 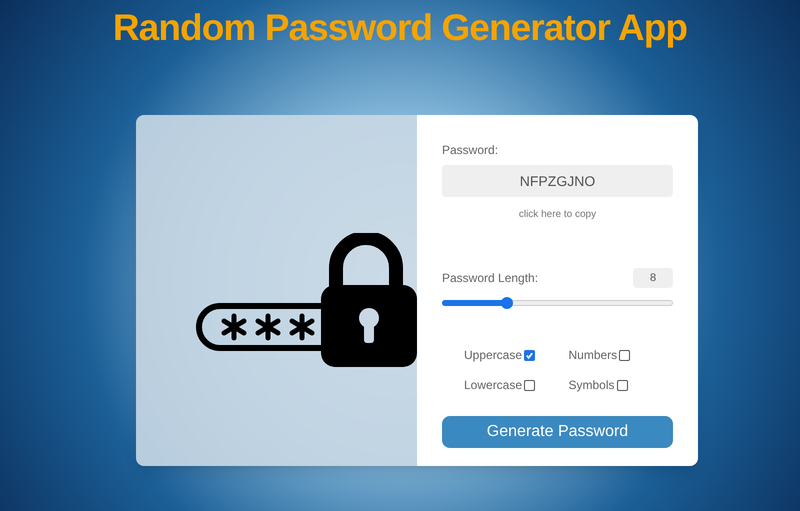 I want to click on page-title: Random Password Generator App, so click(x=400, y=28).